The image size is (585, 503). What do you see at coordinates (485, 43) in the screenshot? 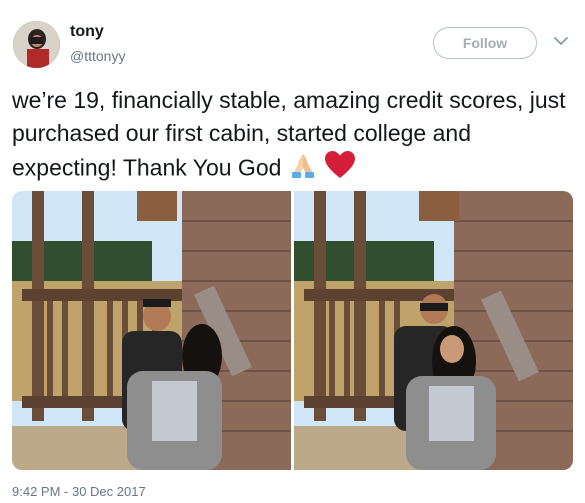
I see `follow-button: Follow` at bounding box center [485, 43].